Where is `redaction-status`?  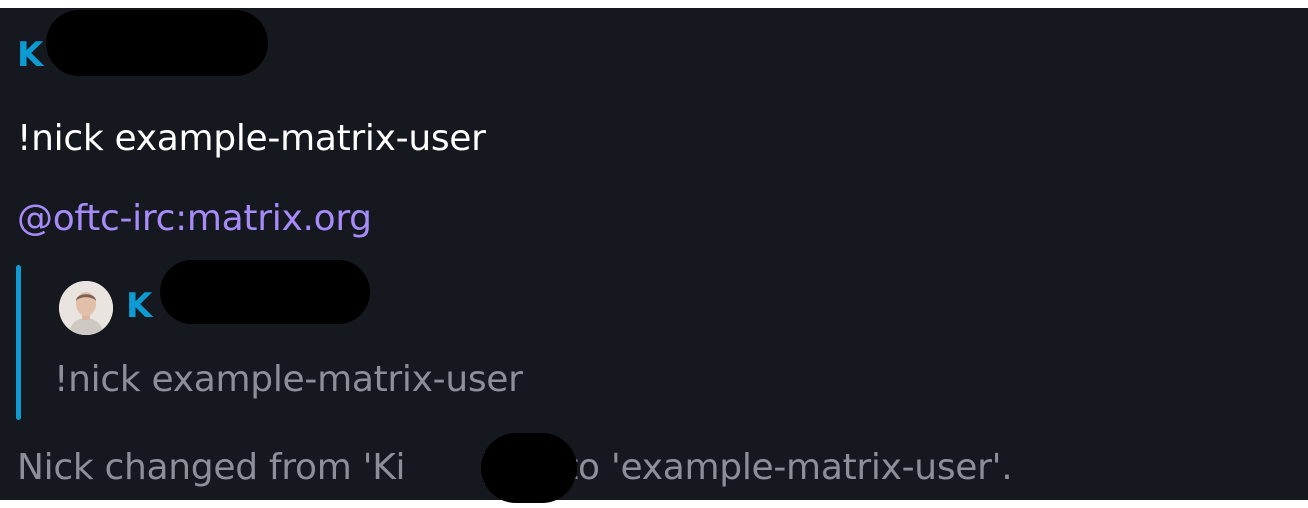 redaction-status is located at coordinates (529, 468).